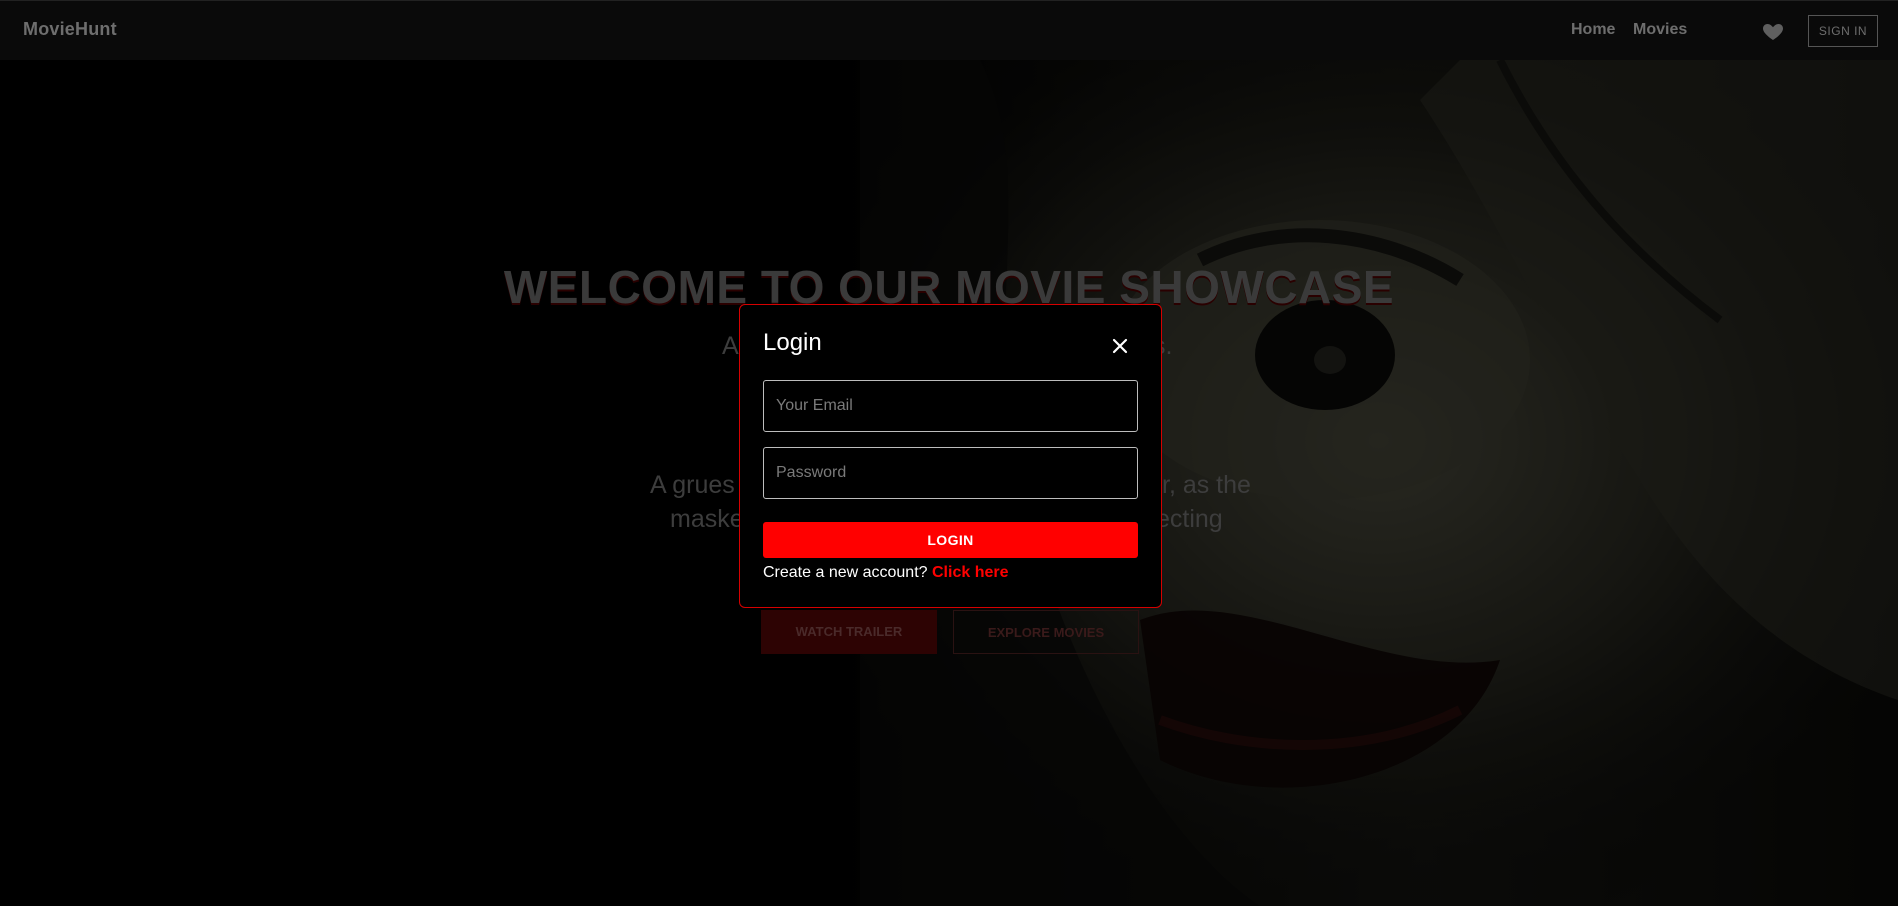 The height and width of the screenshot is (906, 1898). I want to click on heart-icon, so click(1773, 31).